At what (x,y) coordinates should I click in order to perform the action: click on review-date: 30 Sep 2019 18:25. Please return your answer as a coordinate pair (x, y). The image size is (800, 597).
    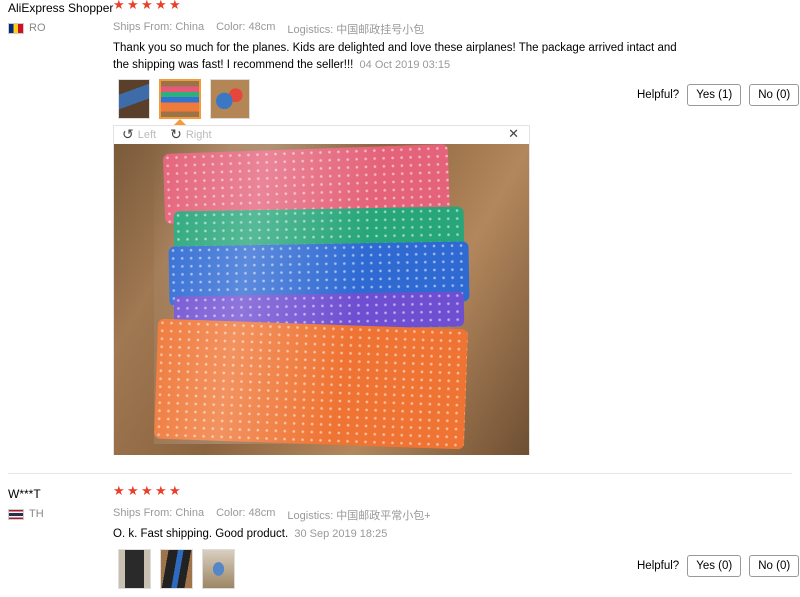
    Looking at the image, I should click on (341, 534).